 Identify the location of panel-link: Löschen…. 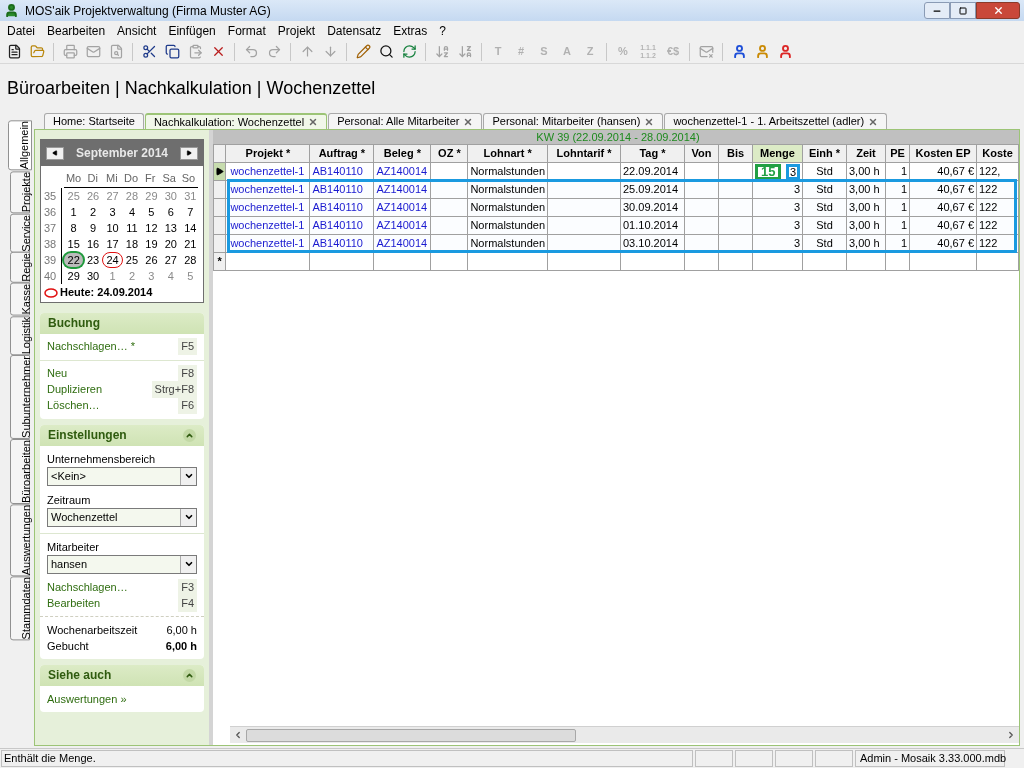
(73, 405).